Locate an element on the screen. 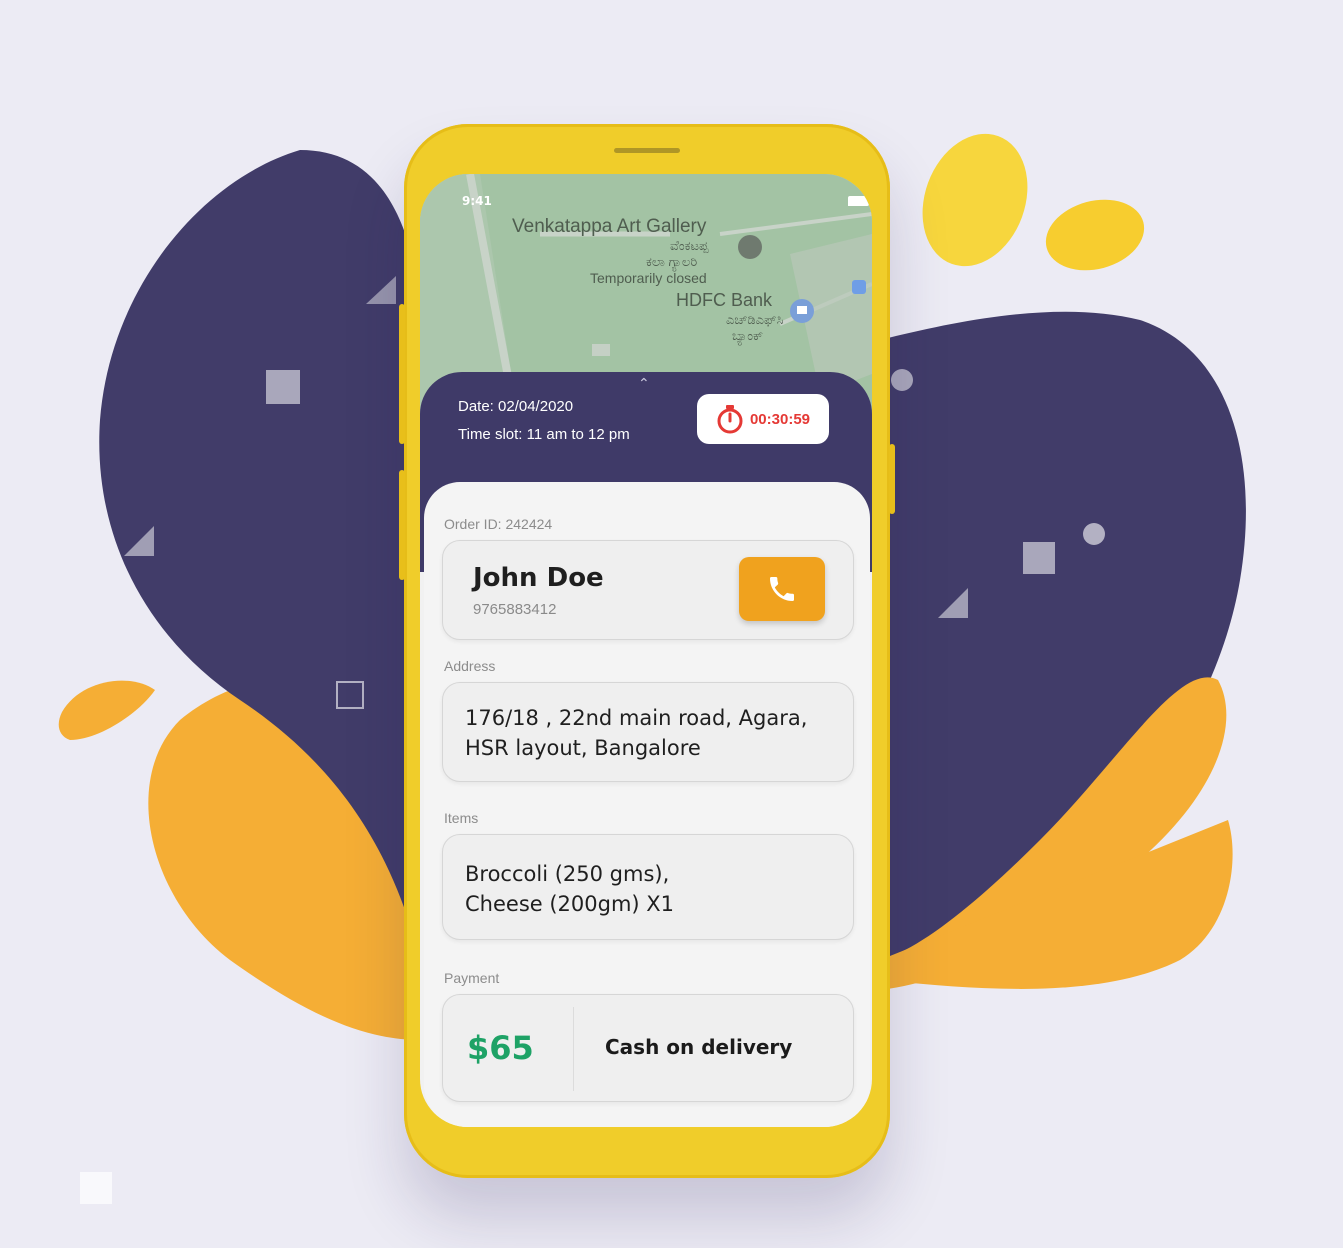 The height and width of the screenshot is (1248, 1343). call-button is located at coordinates (782, 589).